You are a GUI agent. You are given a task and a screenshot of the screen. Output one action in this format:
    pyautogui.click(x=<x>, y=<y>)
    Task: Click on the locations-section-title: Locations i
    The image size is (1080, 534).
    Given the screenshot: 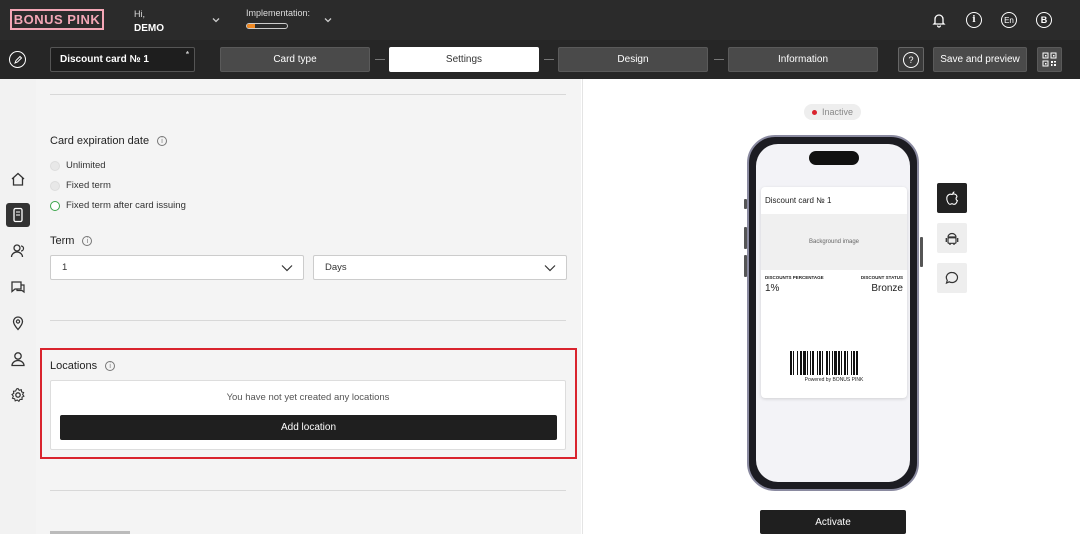 What is the action you would take?
    pyautogui.click(x=83, y=366)
    